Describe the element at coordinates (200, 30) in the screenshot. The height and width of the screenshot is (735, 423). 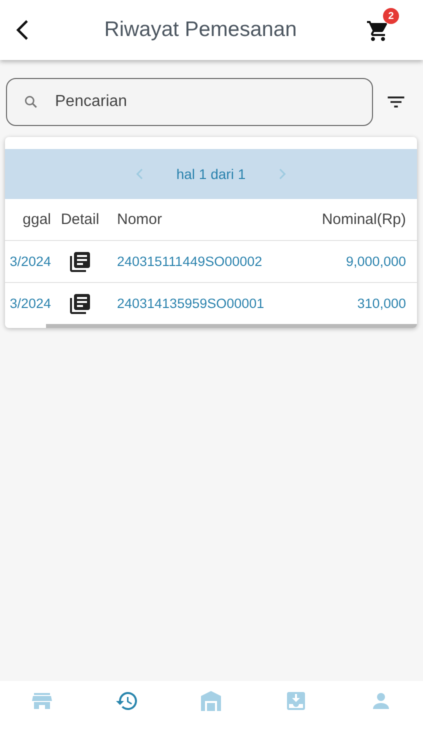
I see `page-title: Riwayat Pemesanan` at that location.